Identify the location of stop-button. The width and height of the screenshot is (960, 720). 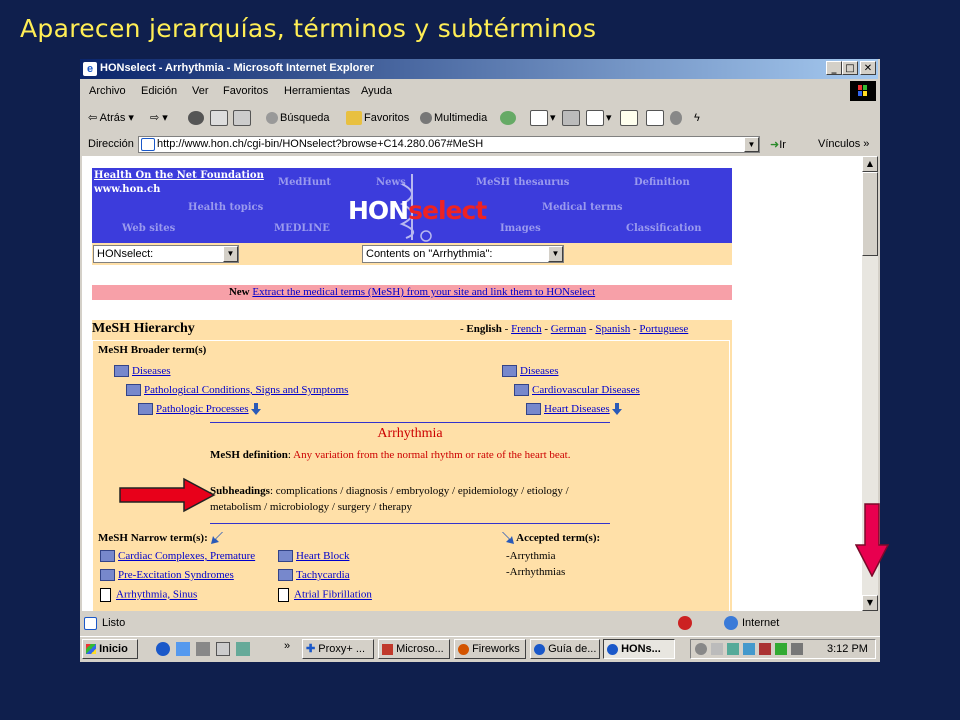
(197, 118).